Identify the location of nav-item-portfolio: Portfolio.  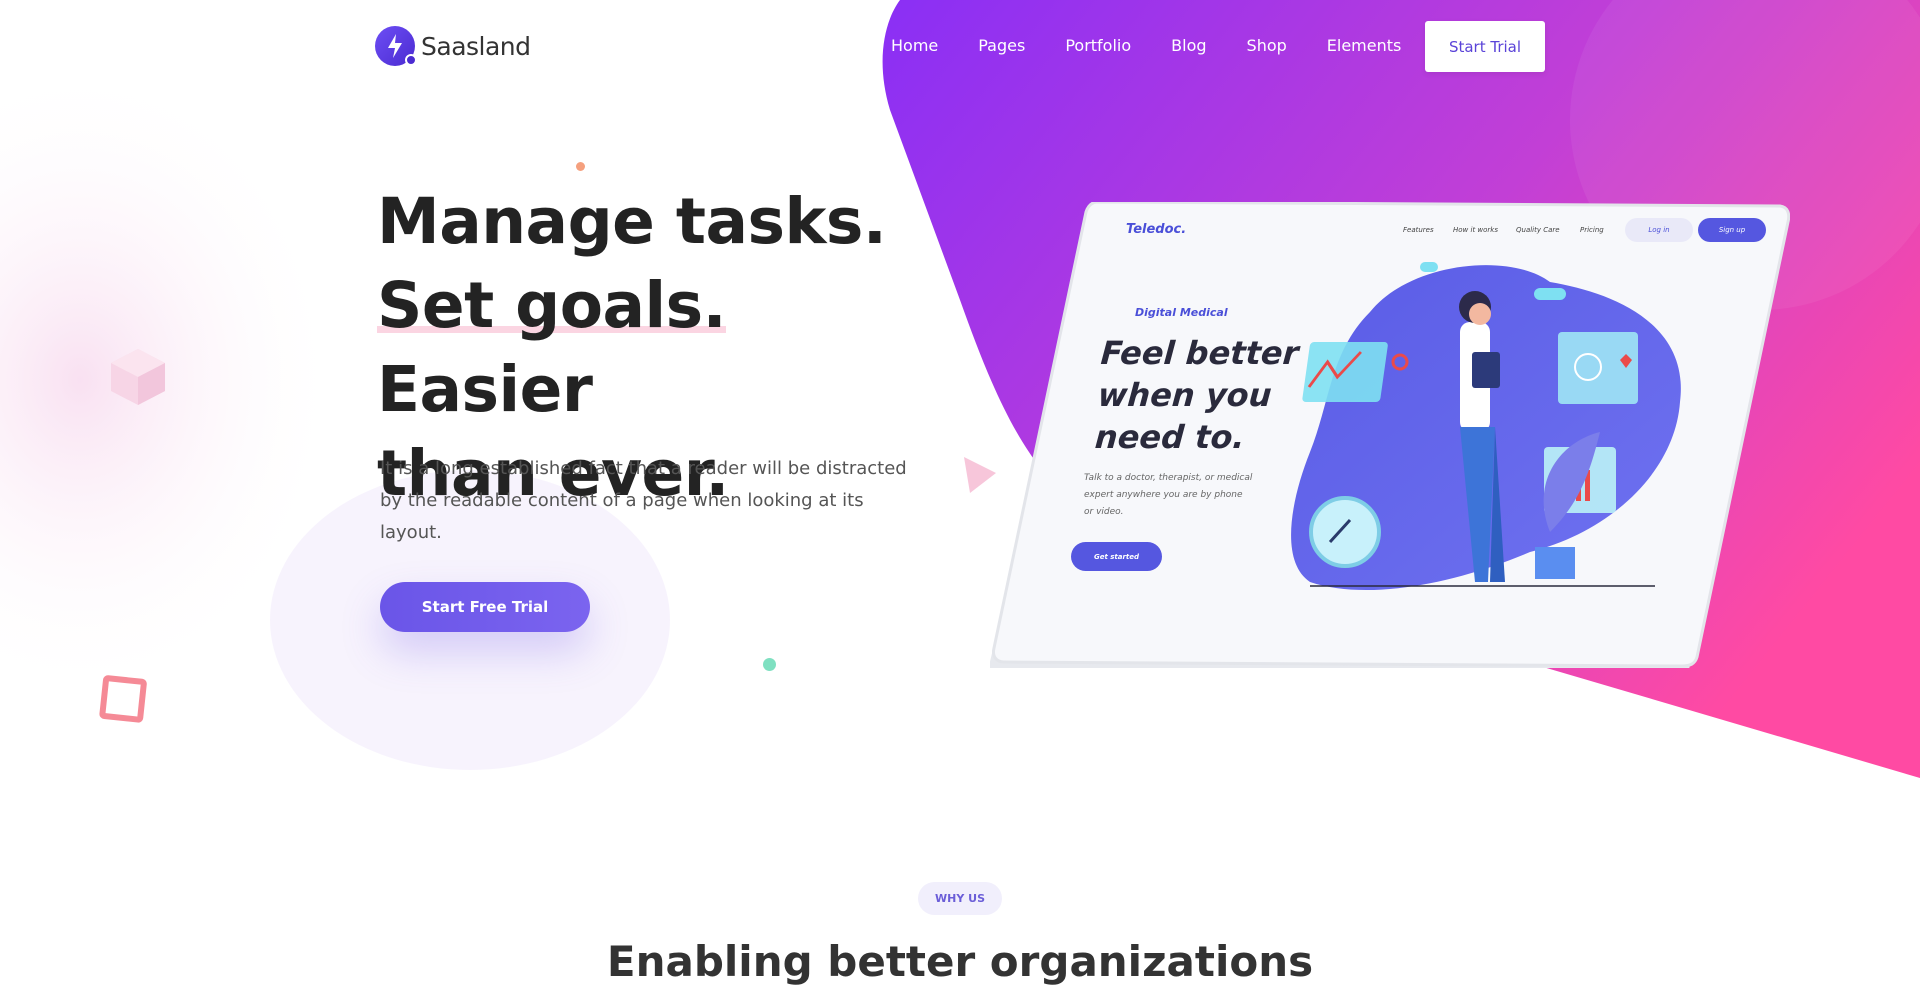
(1098, 46).